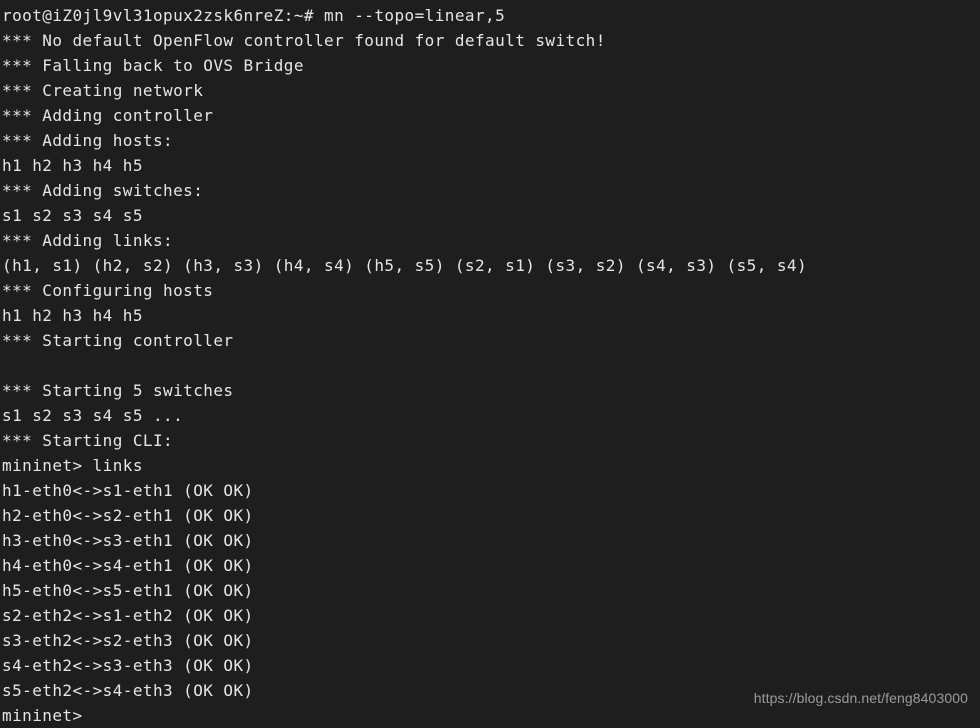  What do you see at coordinates (72, 465) in the screenshot?
I see `terminal-line: mininet> links` at bounding box center [72, 465].